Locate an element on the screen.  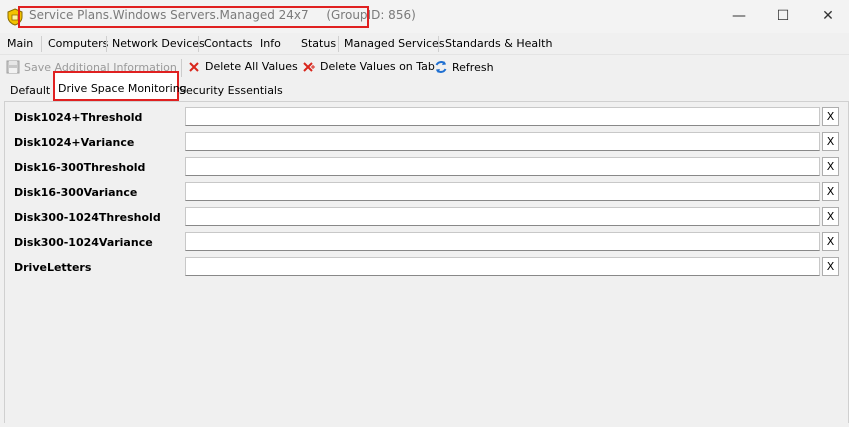
close-icon: ✕ is located at coordinates (828, 16).